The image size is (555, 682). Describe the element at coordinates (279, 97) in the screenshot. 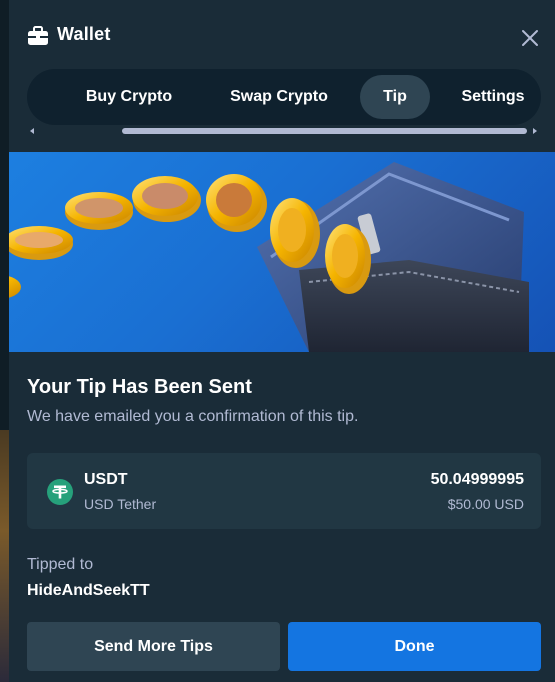

I see `tab-swap-crypto: Swap Crypto` at that location.